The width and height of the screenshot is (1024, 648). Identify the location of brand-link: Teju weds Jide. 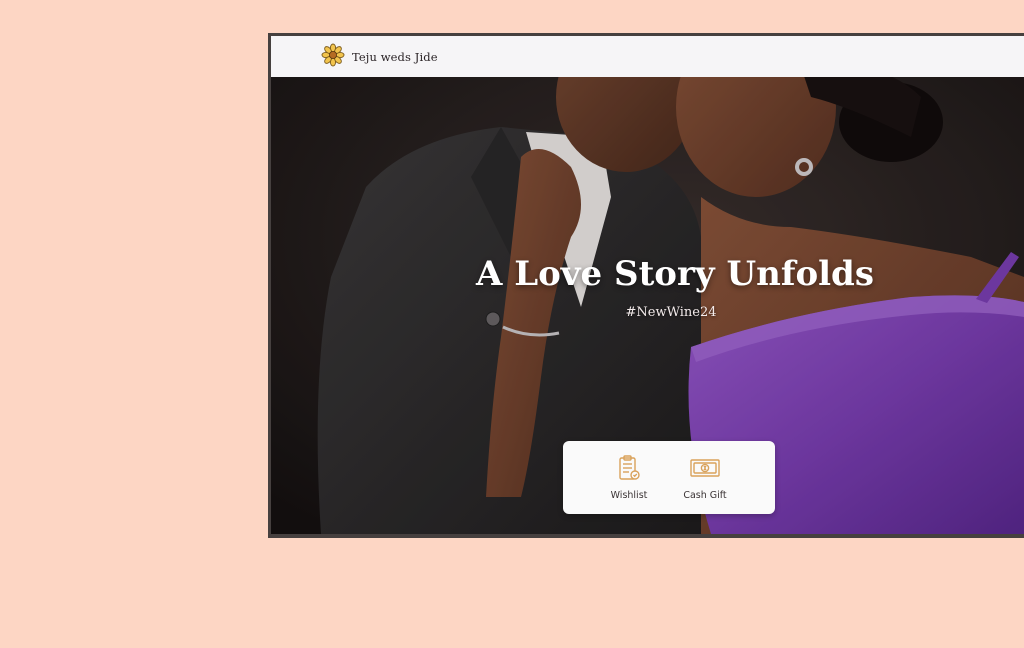
(379, 57).